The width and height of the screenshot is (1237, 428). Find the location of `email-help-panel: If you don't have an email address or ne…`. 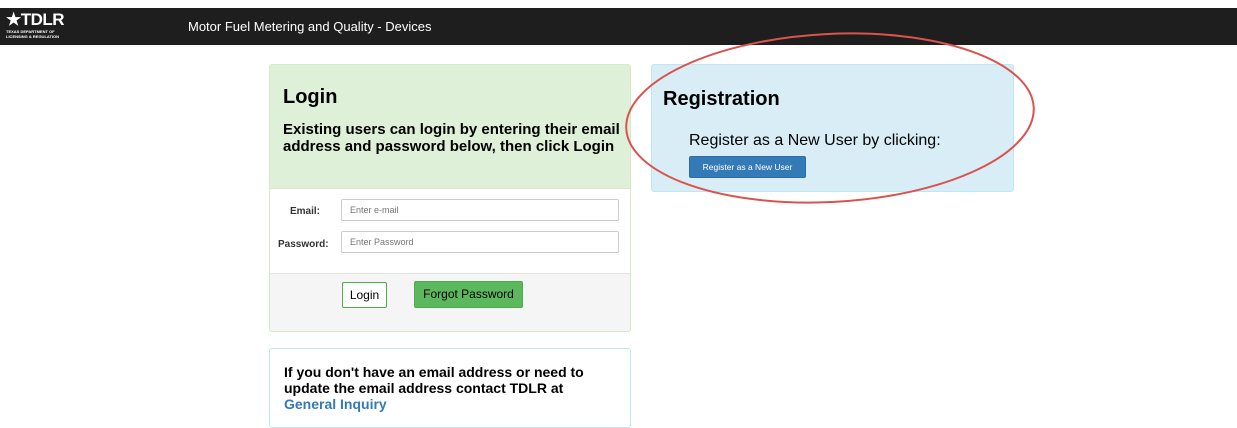

email-help-panel: If you don't have an email address or ne… is located at coordinates (450, 388).